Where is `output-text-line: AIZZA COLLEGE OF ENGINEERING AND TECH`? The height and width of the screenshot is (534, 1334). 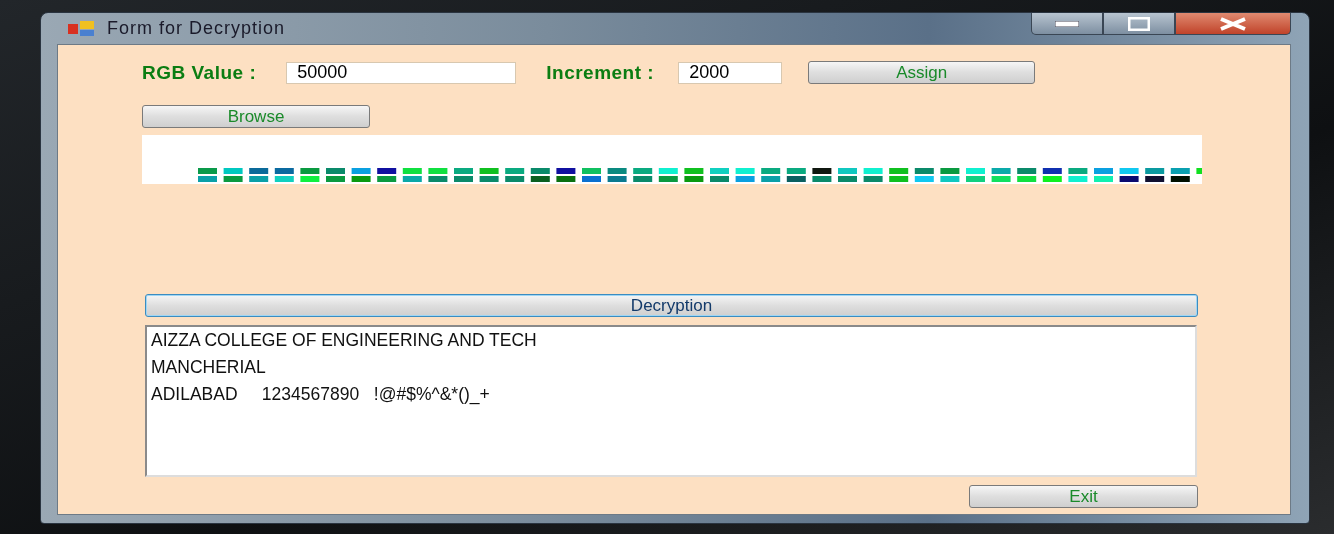
output-text-line: AIZZA COLLEGE OF ENGINEERING AND TECH is located at coordinates (344, 340).